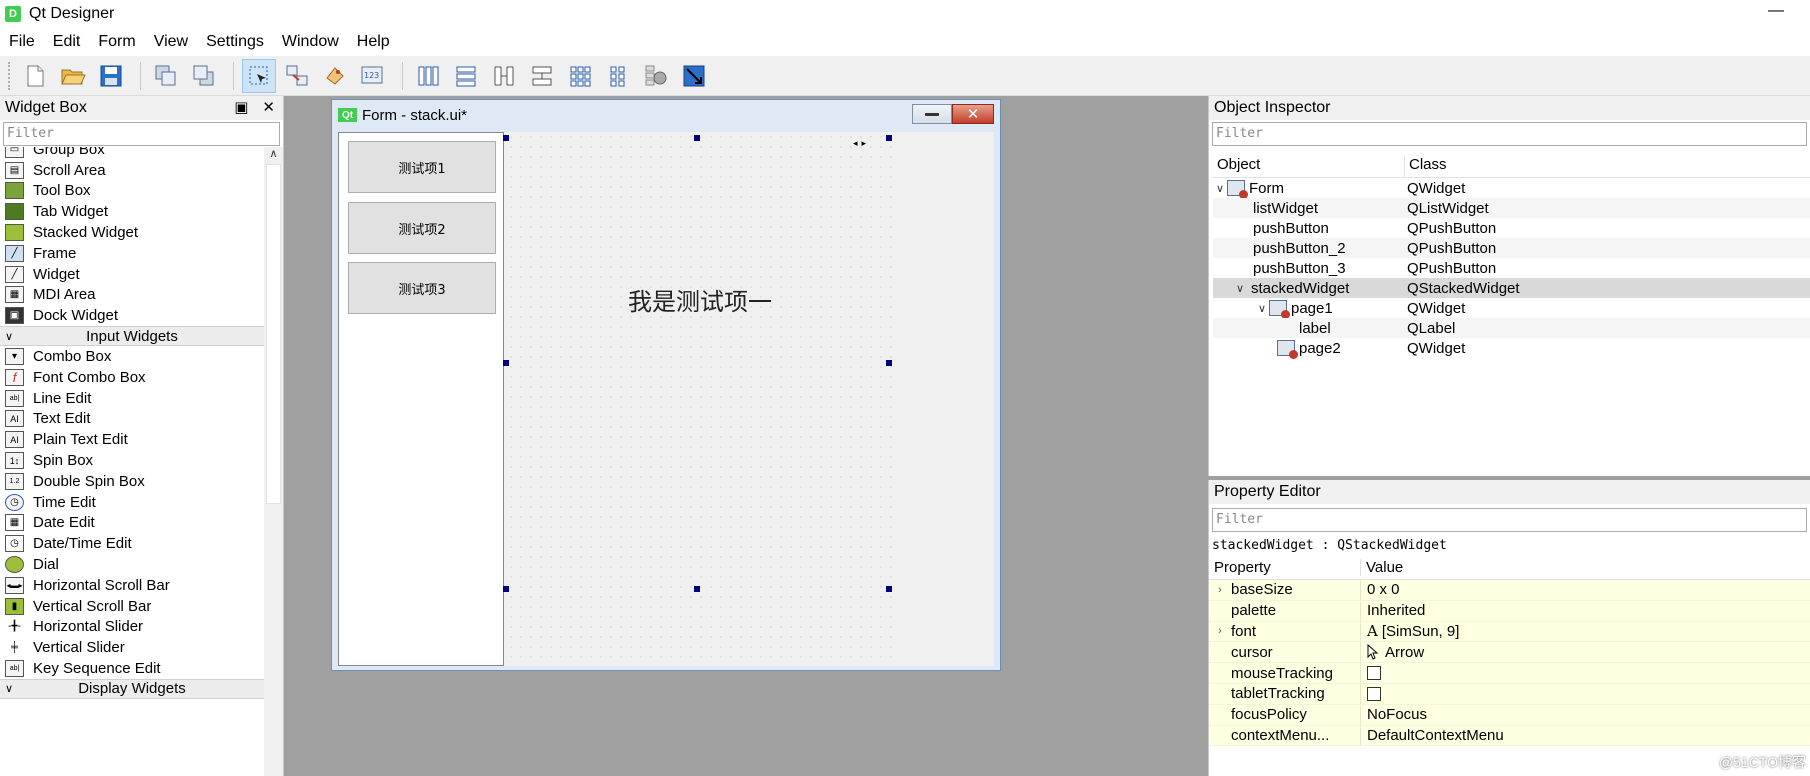 Image resolution: width=1810 pixels, height=776 pixels. I want to click on property-row-basesize: › baseSize 0 x 0, so click(1509, 590).